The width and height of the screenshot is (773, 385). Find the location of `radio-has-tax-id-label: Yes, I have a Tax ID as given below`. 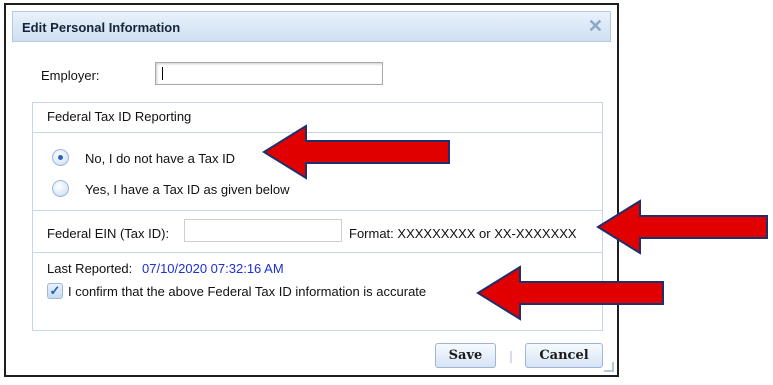

radio-has-tax-id-label: Yes, I have a Tax ID as given below is located at coordinates (187, 189).